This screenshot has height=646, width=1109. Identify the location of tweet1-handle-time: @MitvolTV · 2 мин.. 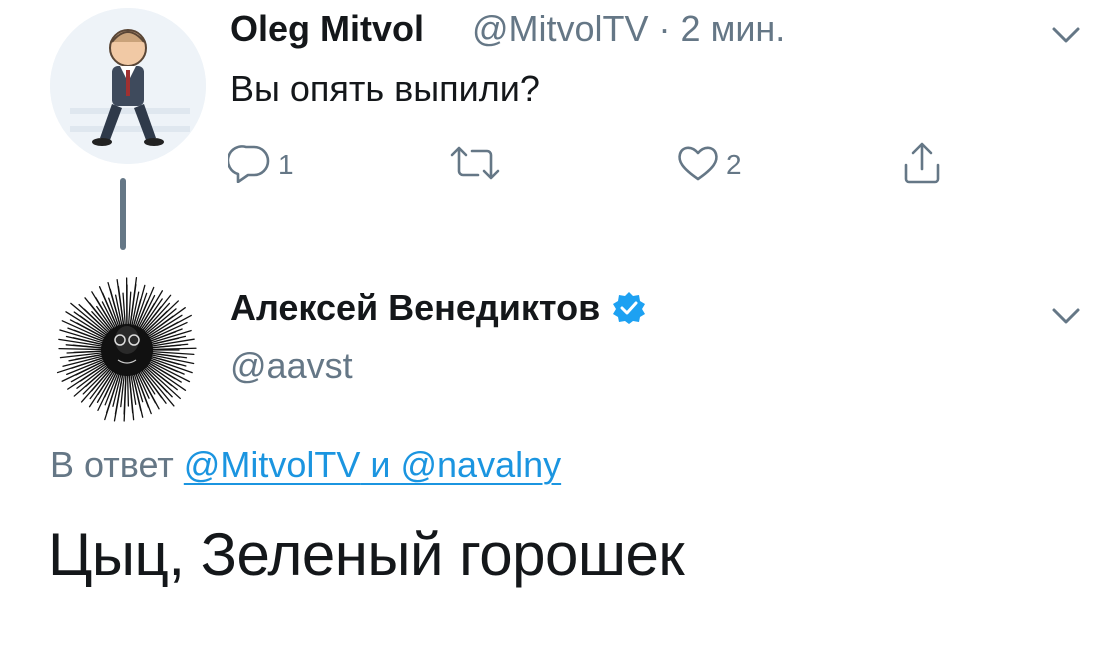
(628, 29).